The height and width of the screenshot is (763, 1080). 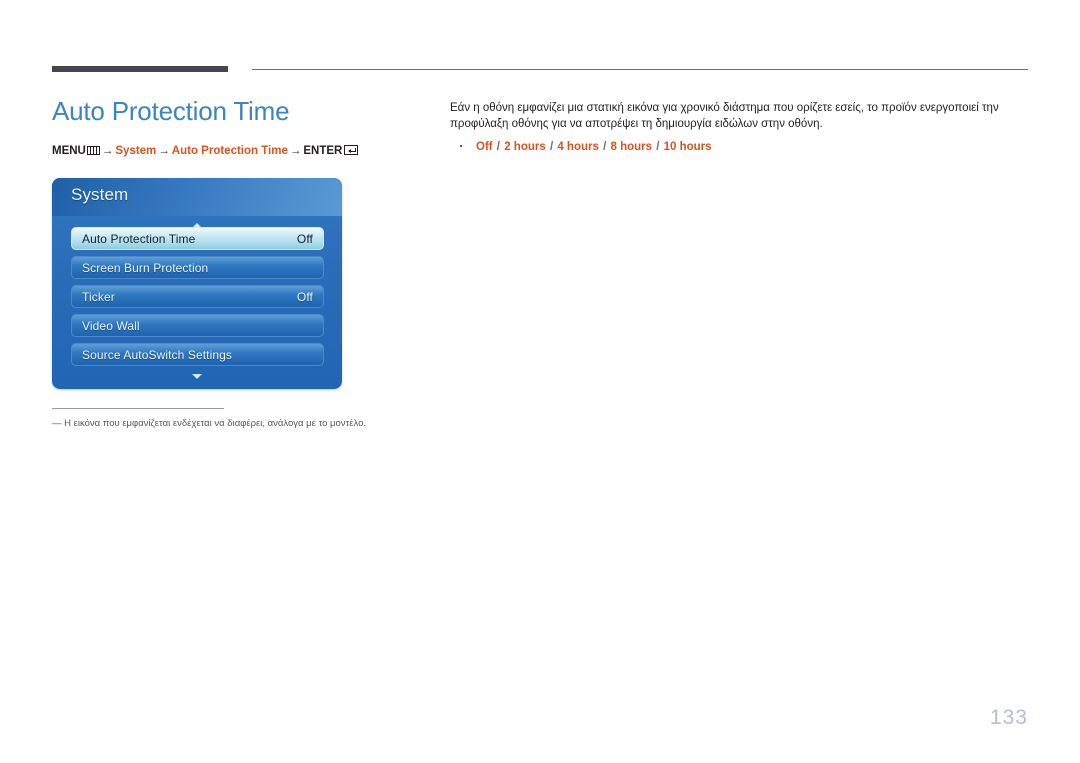 What do you see at coordinates (640, 69) in the screenshot?
I see `header-divider-line` at bounding box center [640, 69].